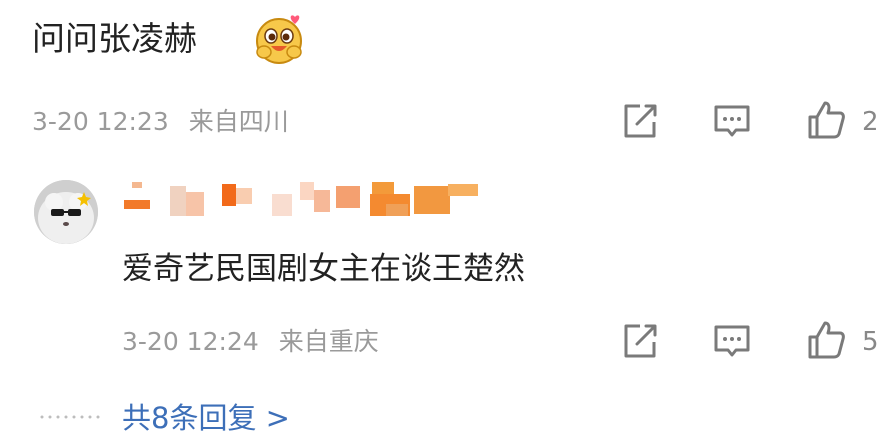 The image size is (892, 444). Describe the element at coordinates (70, 417) in the screenshot. I see `dotted-divider` at that location.